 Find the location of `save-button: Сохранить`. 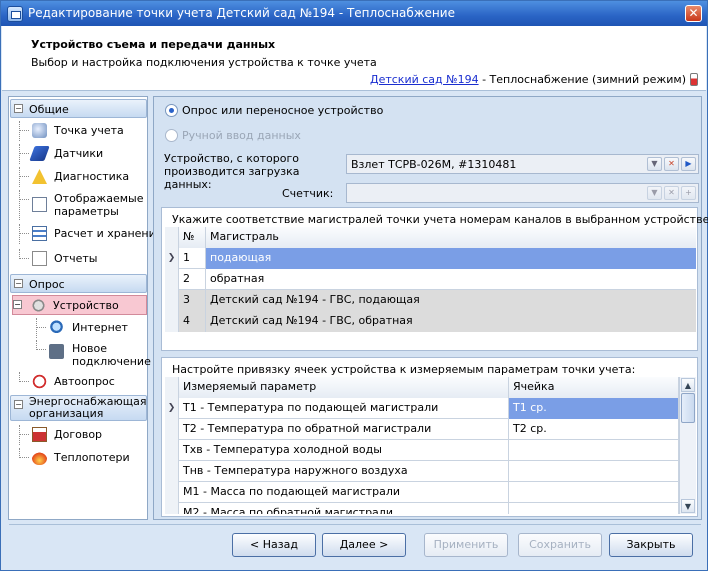

save-button: Сохранить is located at coordinates (560, 545).